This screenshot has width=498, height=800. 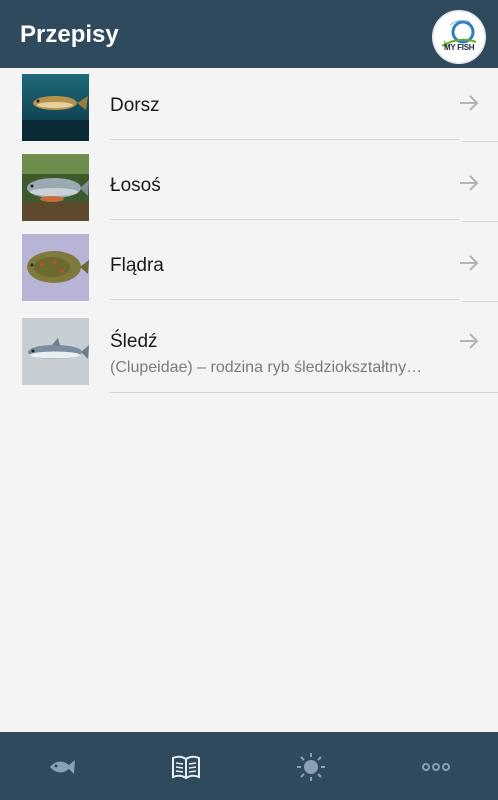 I want to click on my-fish-logo: MY FISH, so click(x=459, y=37).